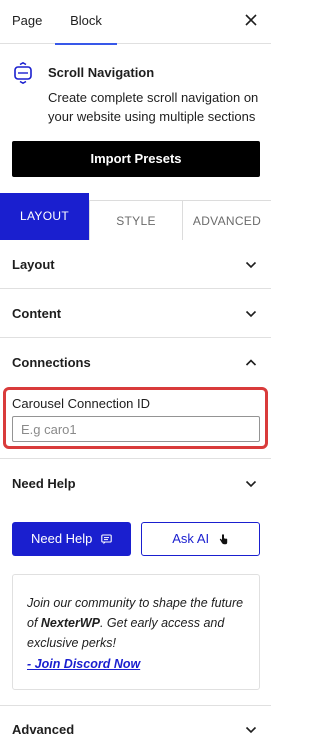  What do you see at coordinates (135, 22) in the screenshot?
I see `sidebar-header: Page Block` at bounding box center [135, 22].